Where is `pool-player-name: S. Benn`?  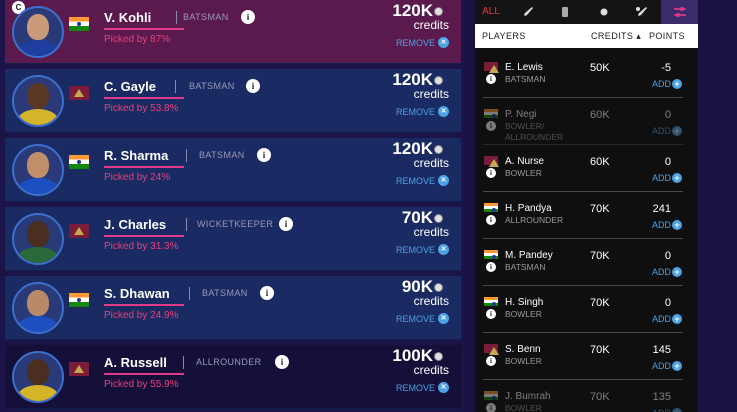 pool-player-name: S. Benn is located at coordinates (523, 349).